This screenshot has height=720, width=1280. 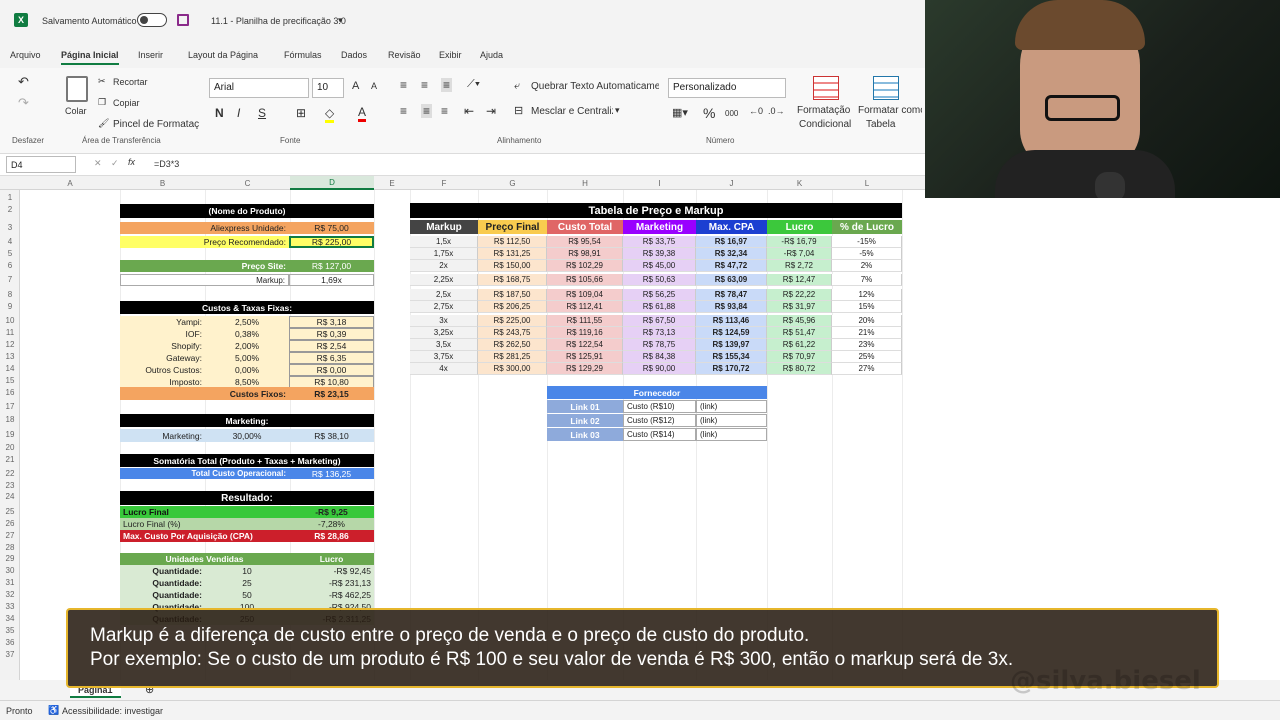 I want to click on sum-value: R$ 136,25, so click(x=331, y=473).